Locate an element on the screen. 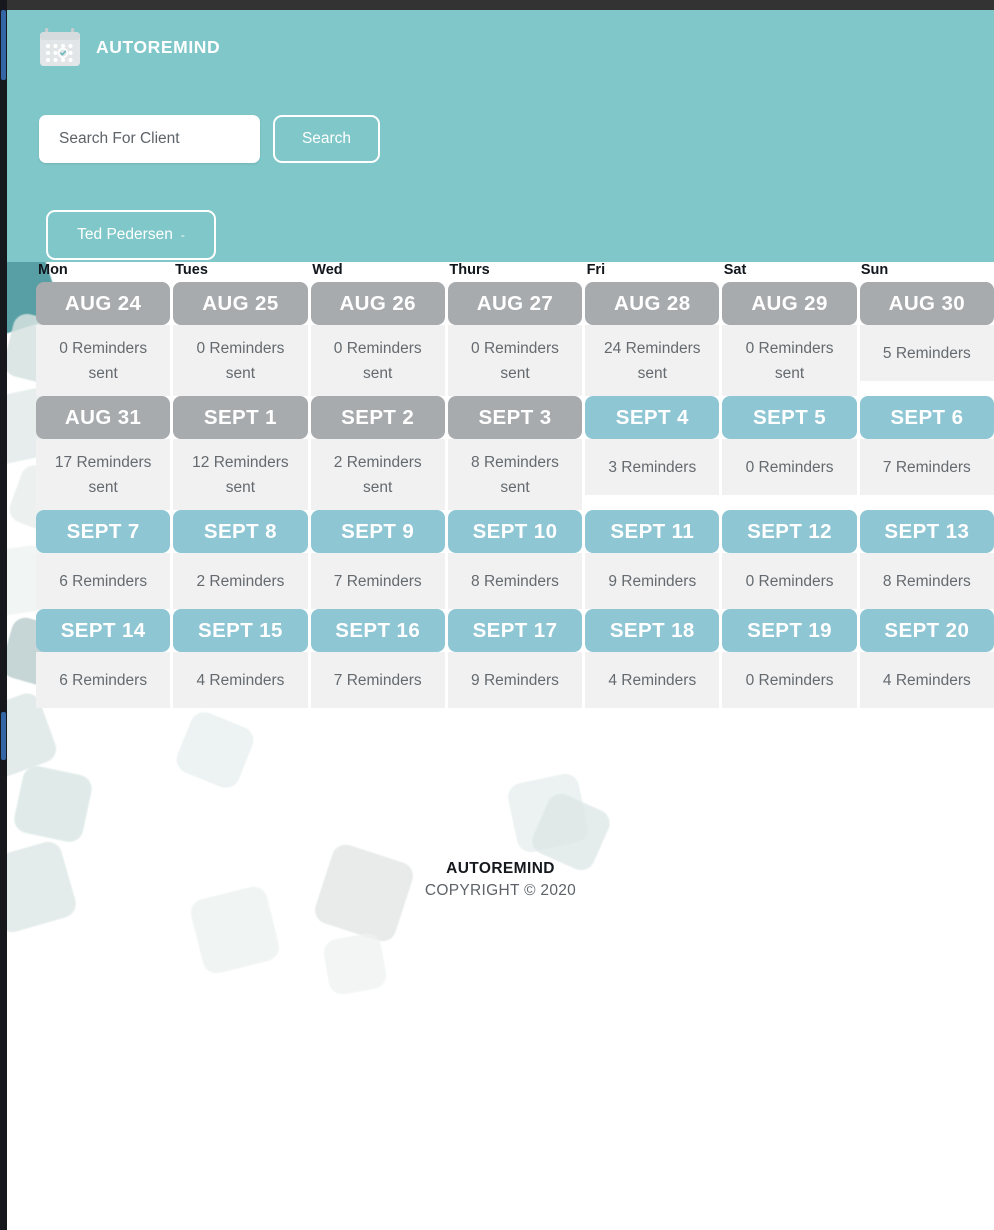 This screenshot has height=1230, width=994. day-date-pill: AUG 25 is located at coordinates (240, 303).